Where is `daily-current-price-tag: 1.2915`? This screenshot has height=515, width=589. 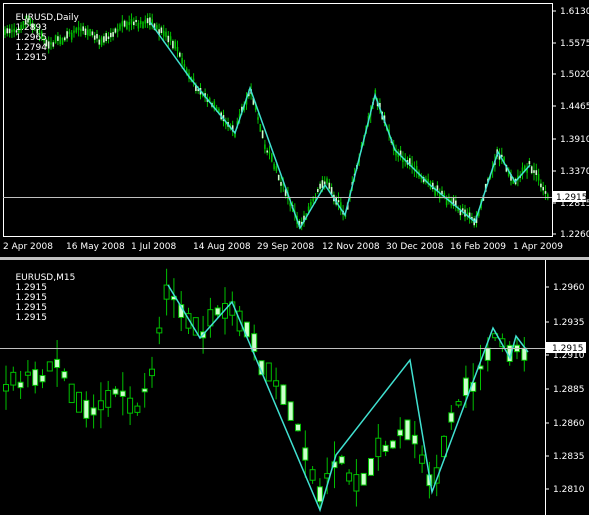
daily-current-price-tag: 1.2915 is located at coordinates (570, 197).